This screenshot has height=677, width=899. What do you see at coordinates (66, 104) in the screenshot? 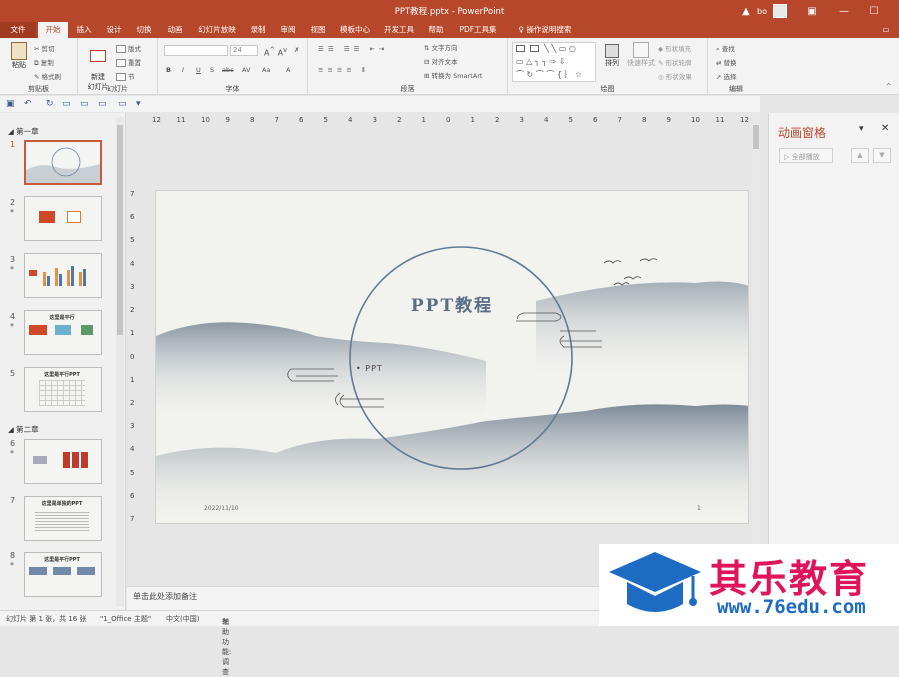
I see `present-icon: ▭` at bounding box center [66, 104].